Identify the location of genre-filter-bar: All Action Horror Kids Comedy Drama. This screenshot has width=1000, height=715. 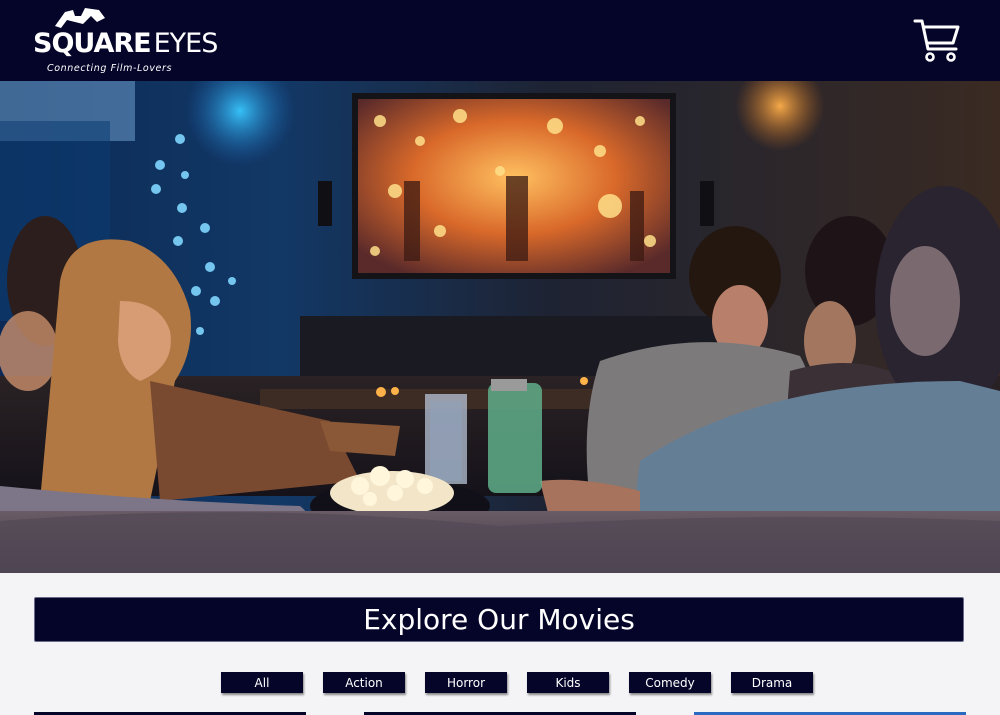
(527, 682).